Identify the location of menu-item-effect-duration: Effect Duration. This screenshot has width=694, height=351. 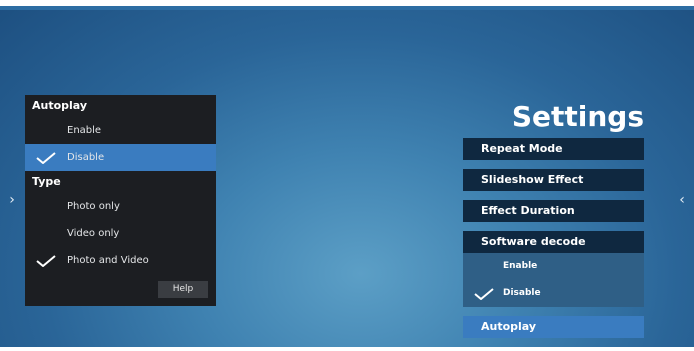
(553, 211).